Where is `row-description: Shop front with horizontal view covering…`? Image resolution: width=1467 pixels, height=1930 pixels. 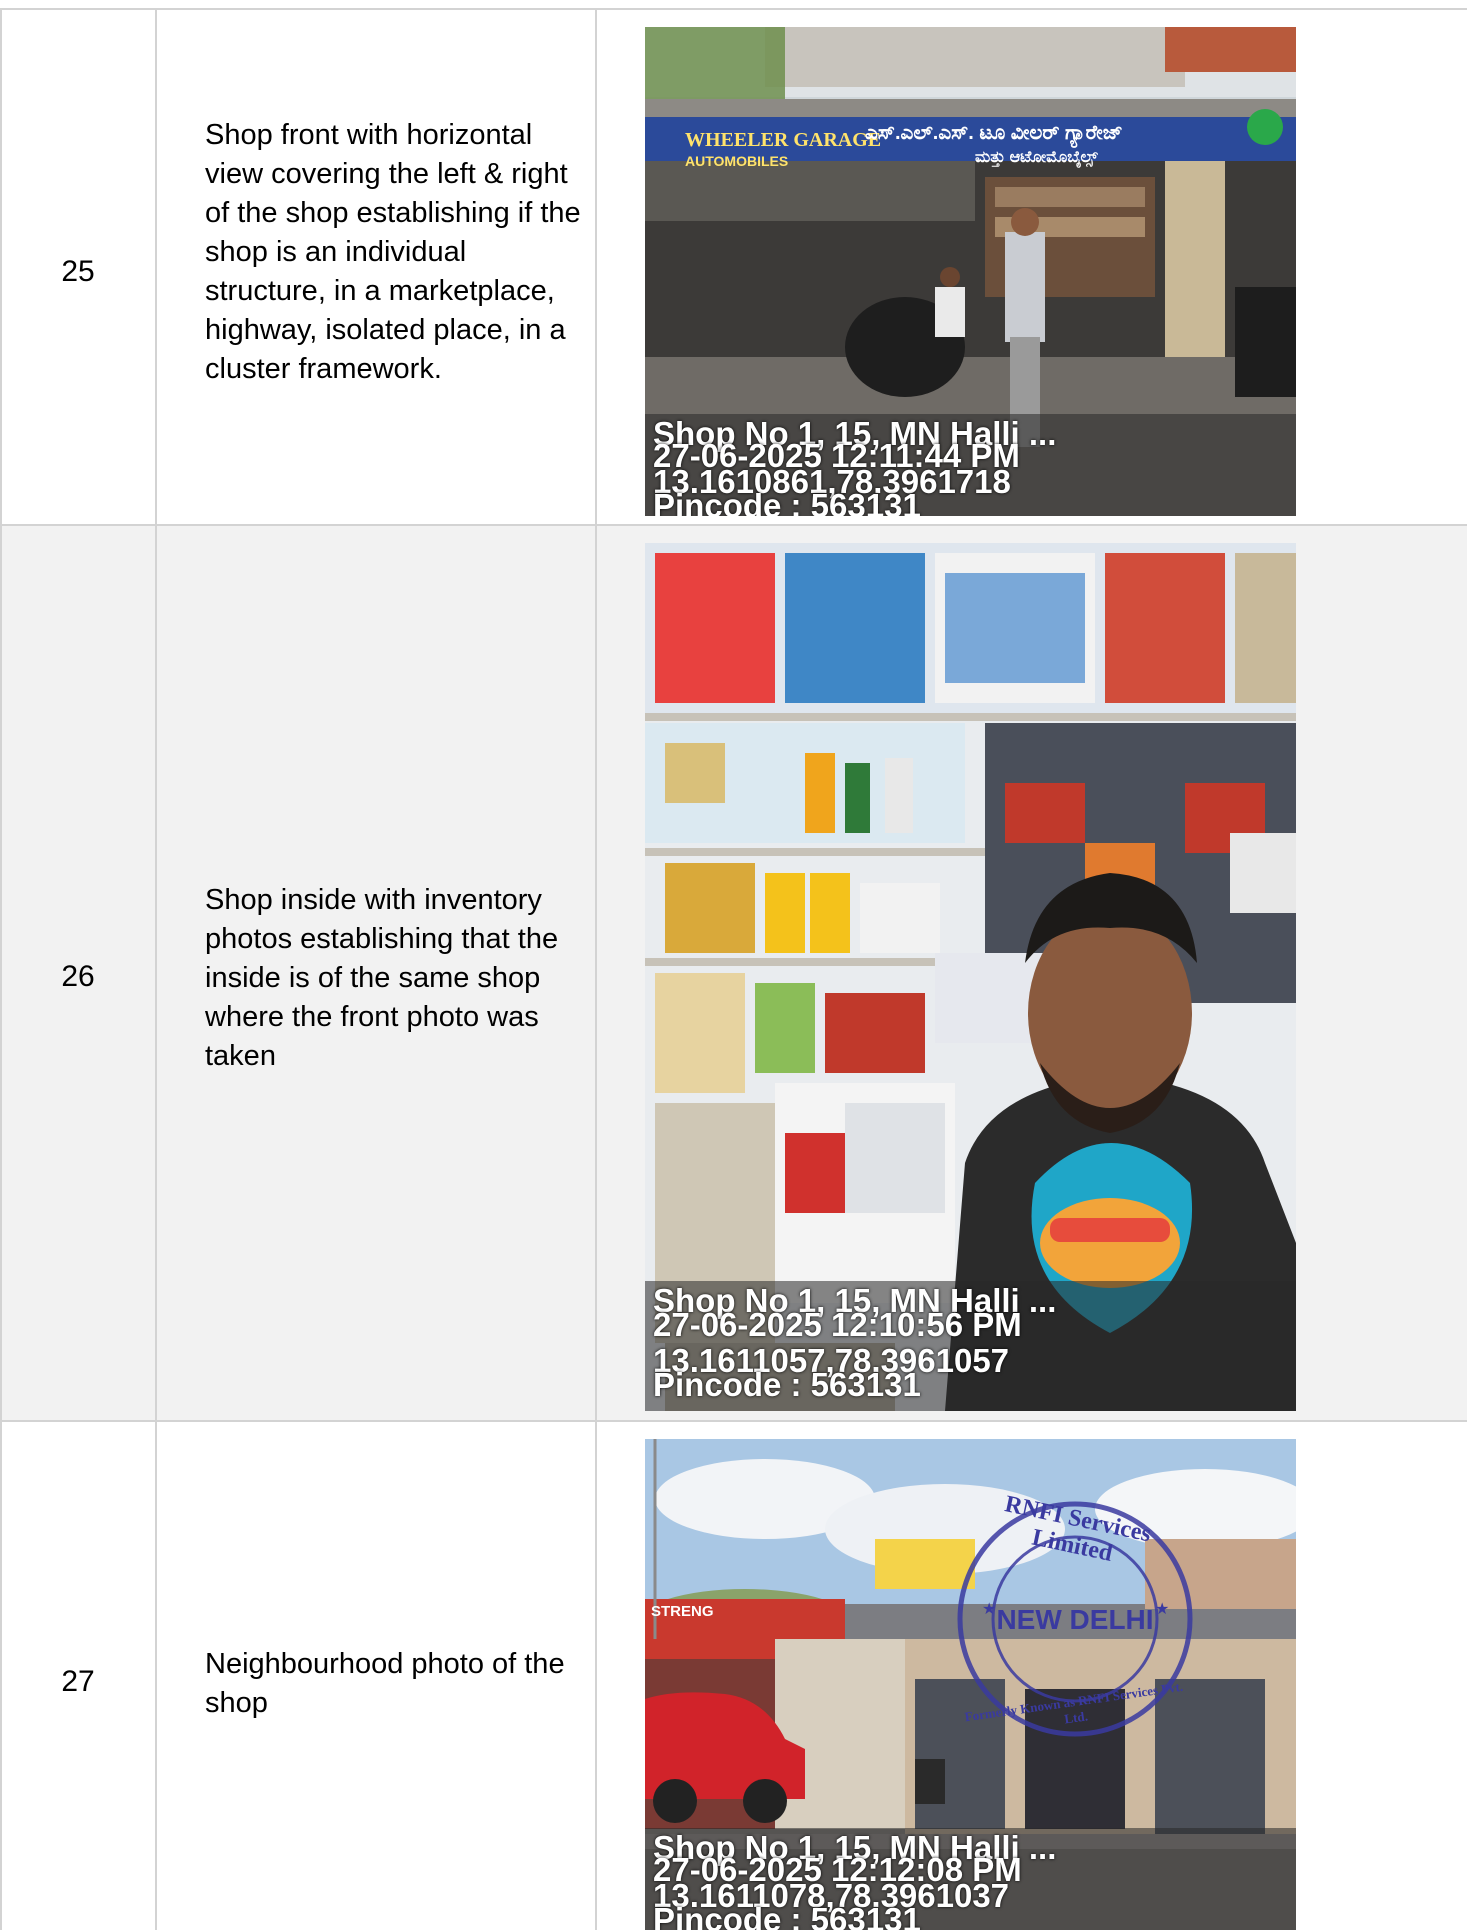 row-description: Shop front with horizontal view covering… is located at coordinates (393, 252).